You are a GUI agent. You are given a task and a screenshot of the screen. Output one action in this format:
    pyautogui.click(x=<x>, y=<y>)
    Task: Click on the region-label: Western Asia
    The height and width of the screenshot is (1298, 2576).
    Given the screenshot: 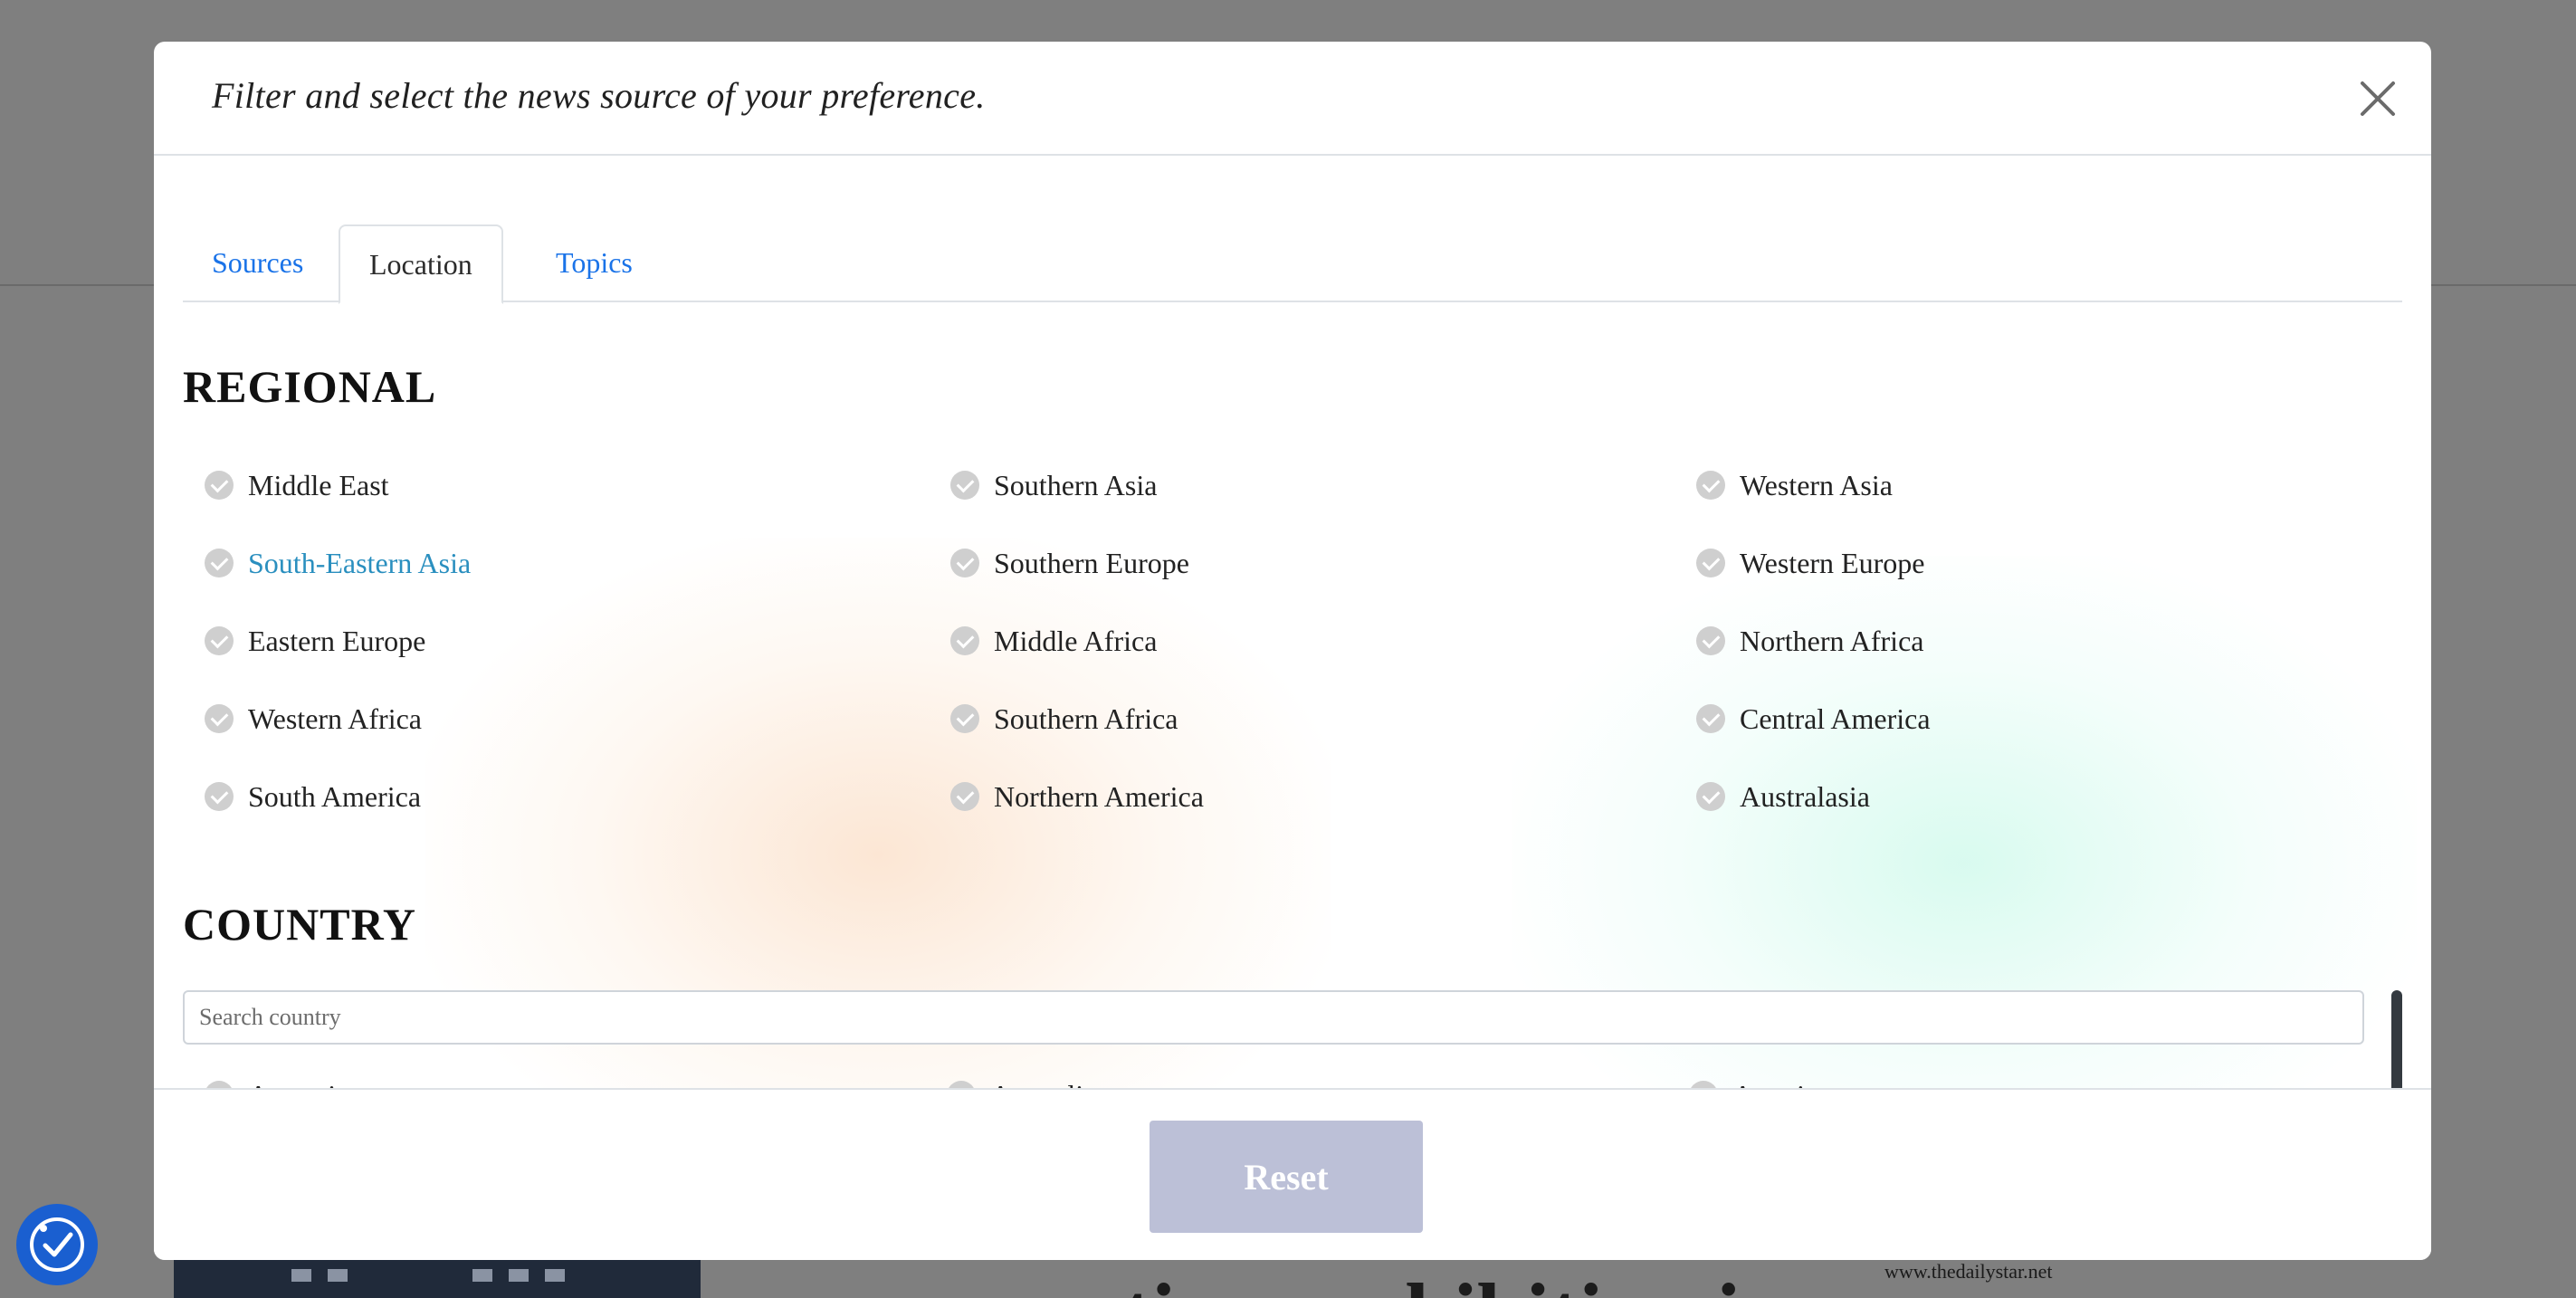 What is the action you would take?
    pyautogui.click(x=1817, y=484)
    